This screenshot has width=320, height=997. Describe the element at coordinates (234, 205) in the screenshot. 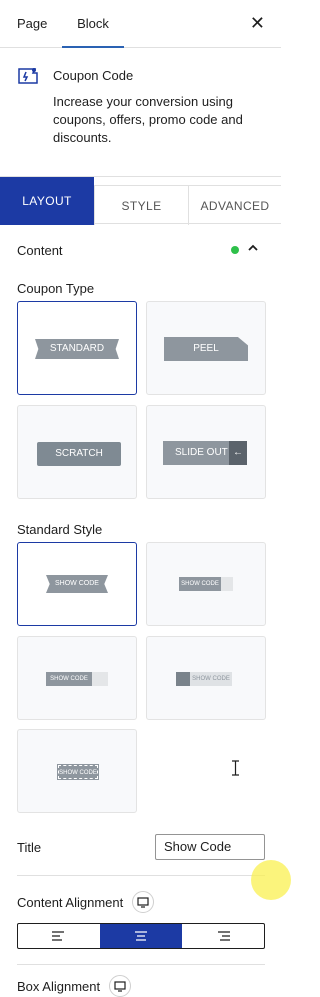

I see `tab-advanced: ADVANCED` at that location.